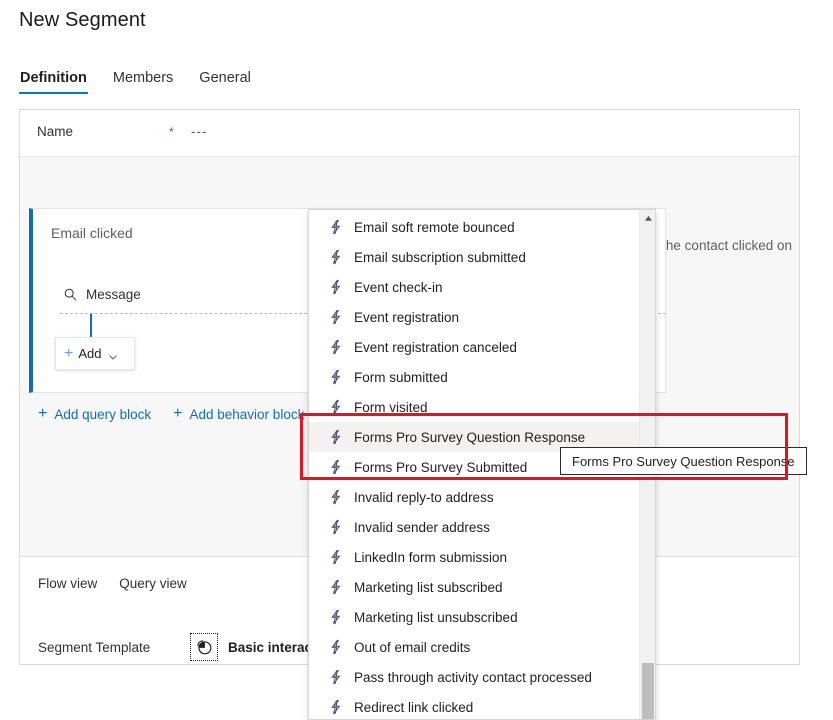 The width and height of the screenshot is (833, 720). What do you see at coordinates (82, 20) in the screenshot?
I see `page-title: New Segment` at bounding box center [82, 20].